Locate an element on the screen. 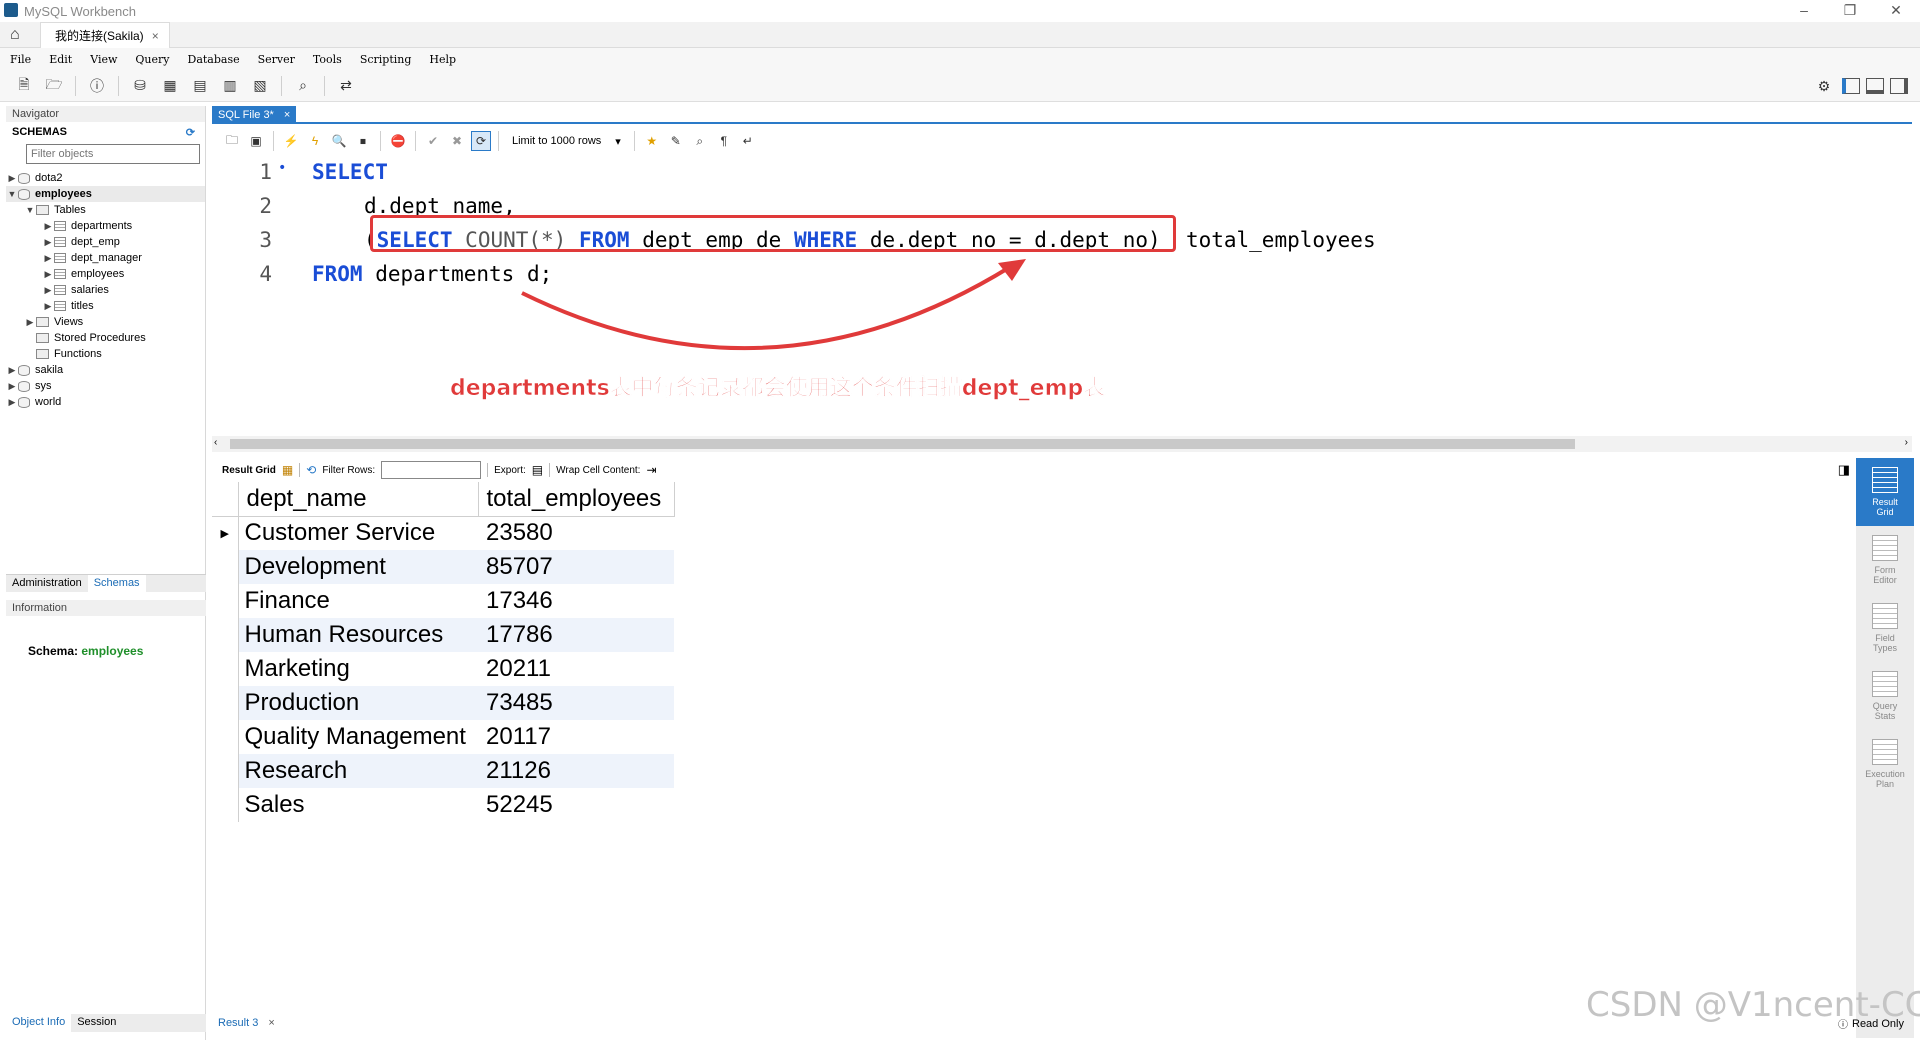 The image size is (1920, 1040). editor-horizontal-scrollbar: ‹ › is located at coordinates (1062, 444).